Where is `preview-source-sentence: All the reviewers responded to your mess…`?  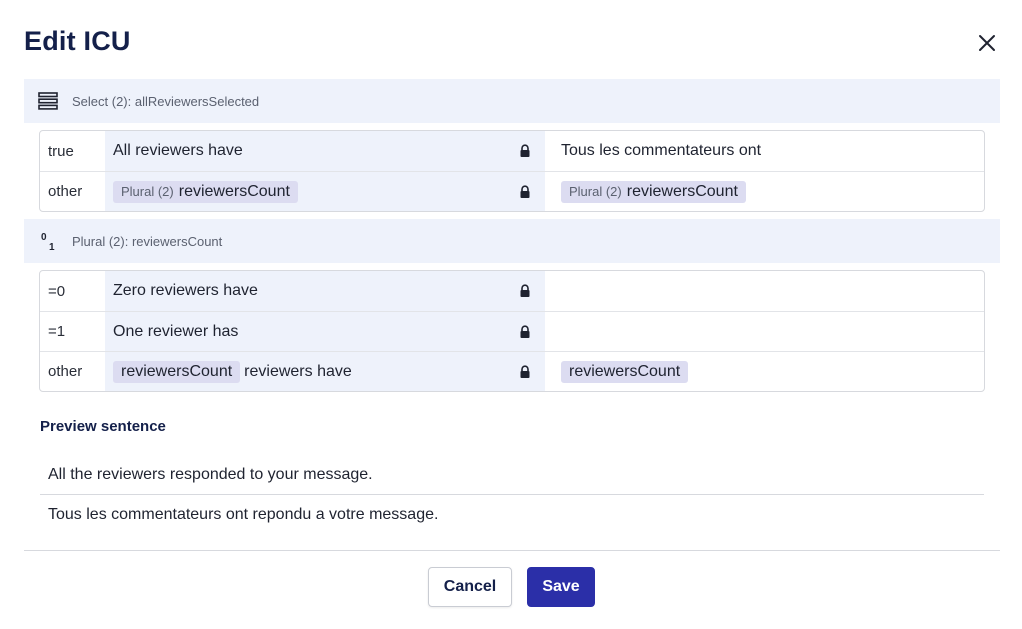 preview-source-sentence: All the reviewers responded to your mess… is located at coordinates (210, 474).